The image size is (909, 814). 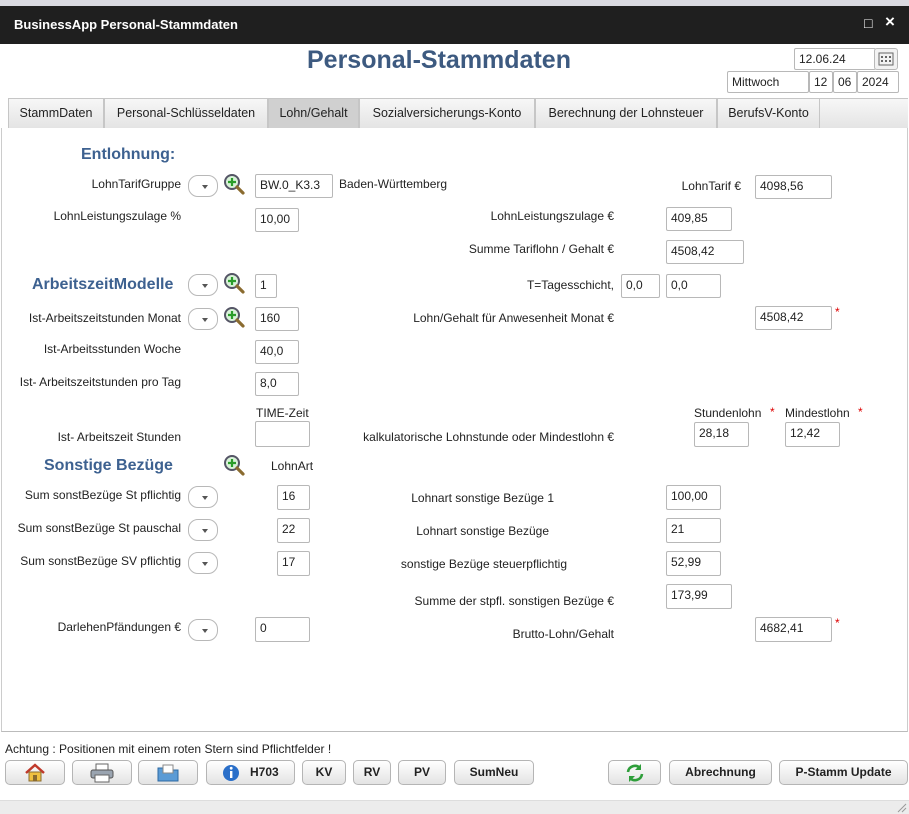 What do you see at coordinates (231, 773) in the screenshot?
I see `info-icon` at bounding box center [231, 773].